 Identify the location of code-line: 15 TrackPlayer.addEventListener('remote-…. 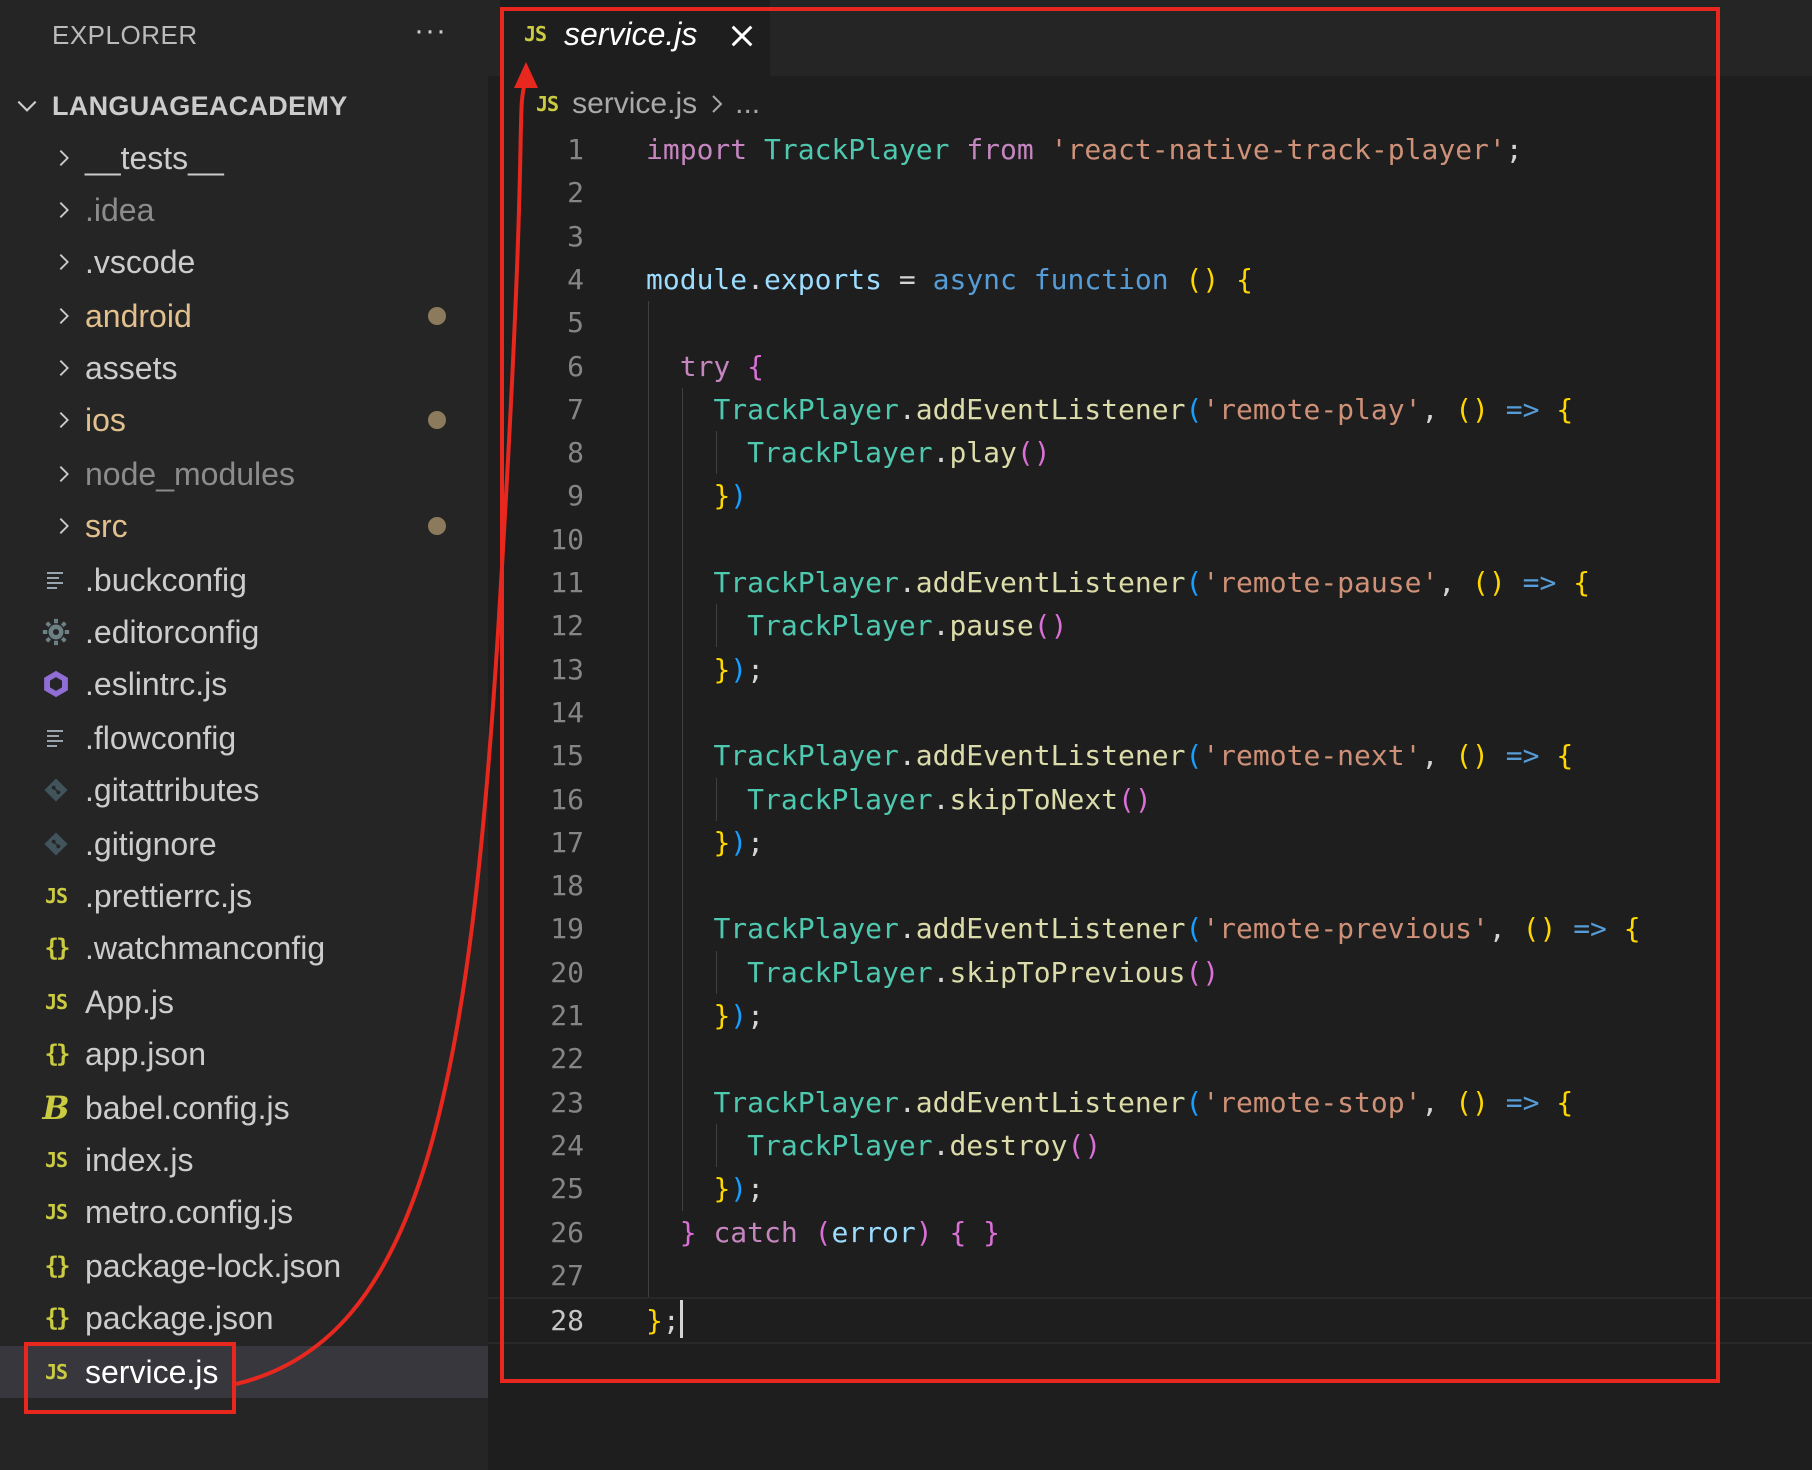
(1150, 755).